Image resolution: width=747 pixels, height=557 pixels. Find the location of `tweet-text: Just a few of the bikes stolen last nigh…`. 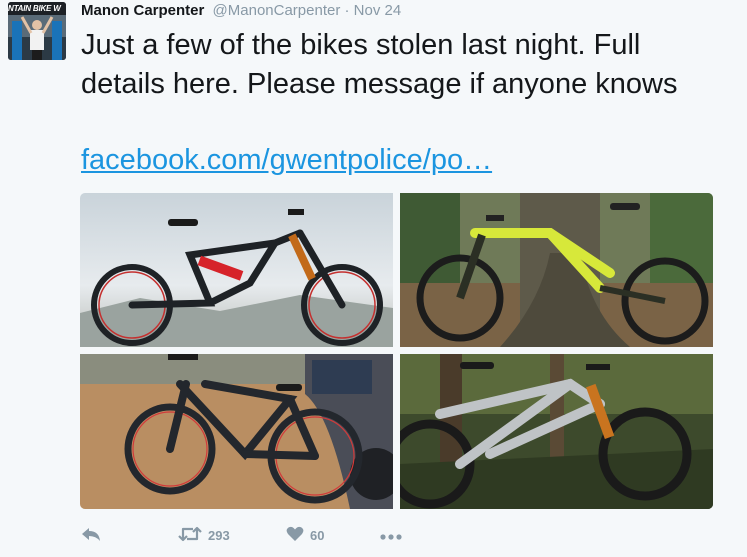

tweet-text: Just a few of the bikes stolen last nigh… is located at coordinates (379, 64).